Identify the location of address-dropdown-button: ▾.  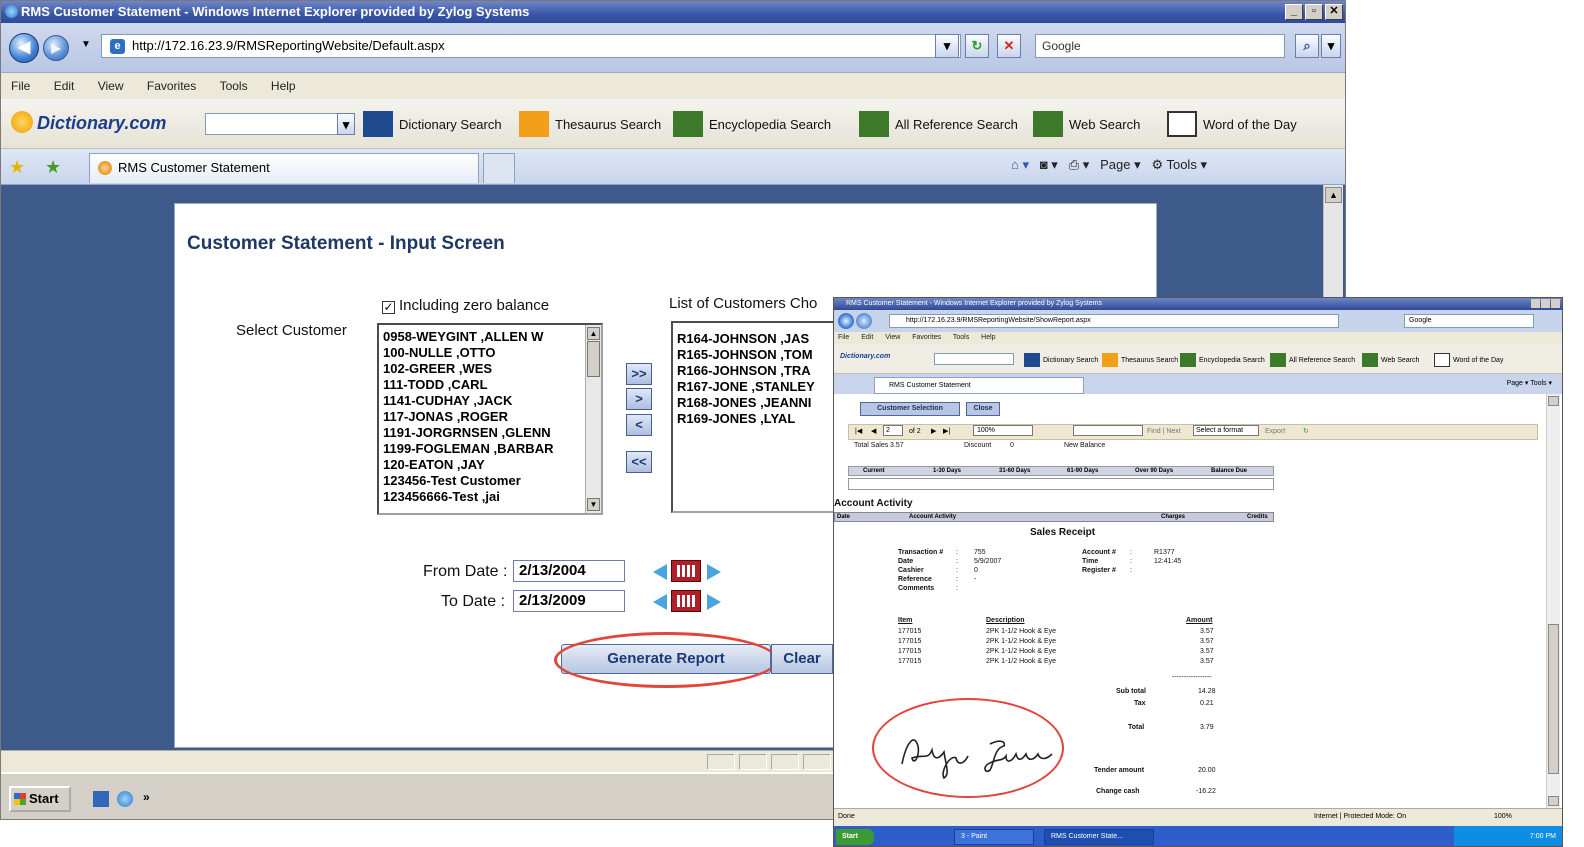
(947, 46).